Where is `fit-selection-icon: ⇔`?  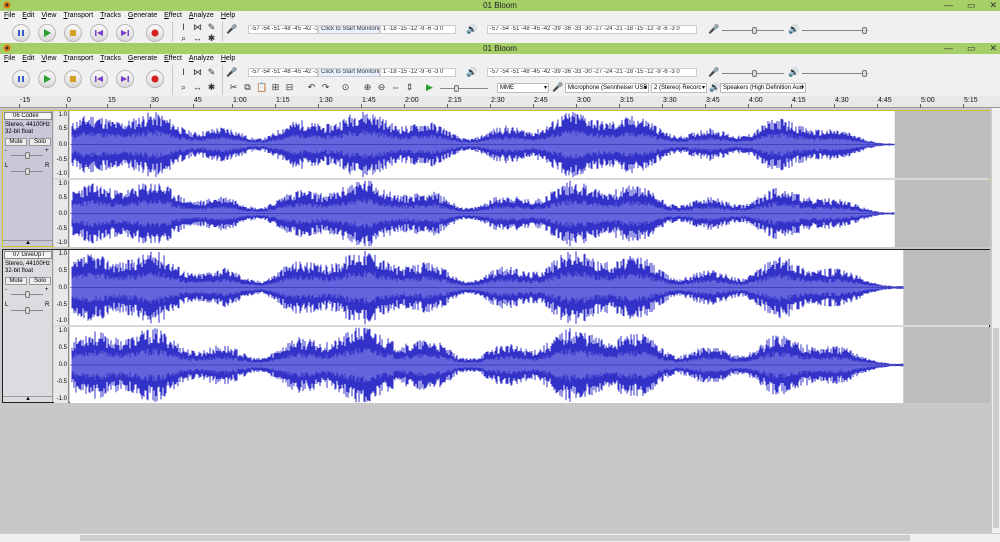
fit-selection-icon: ⇔ is located at coordinates (395, 87).